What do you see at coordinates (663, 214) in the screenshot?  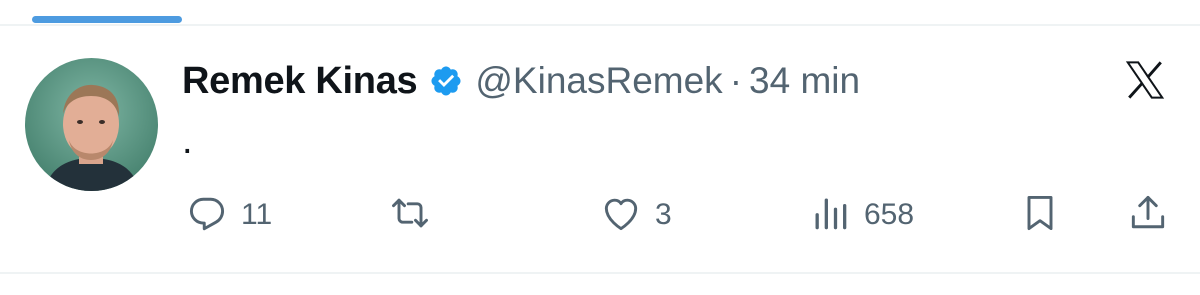 I see `like-count: 3` at bounding box center [663, 214].